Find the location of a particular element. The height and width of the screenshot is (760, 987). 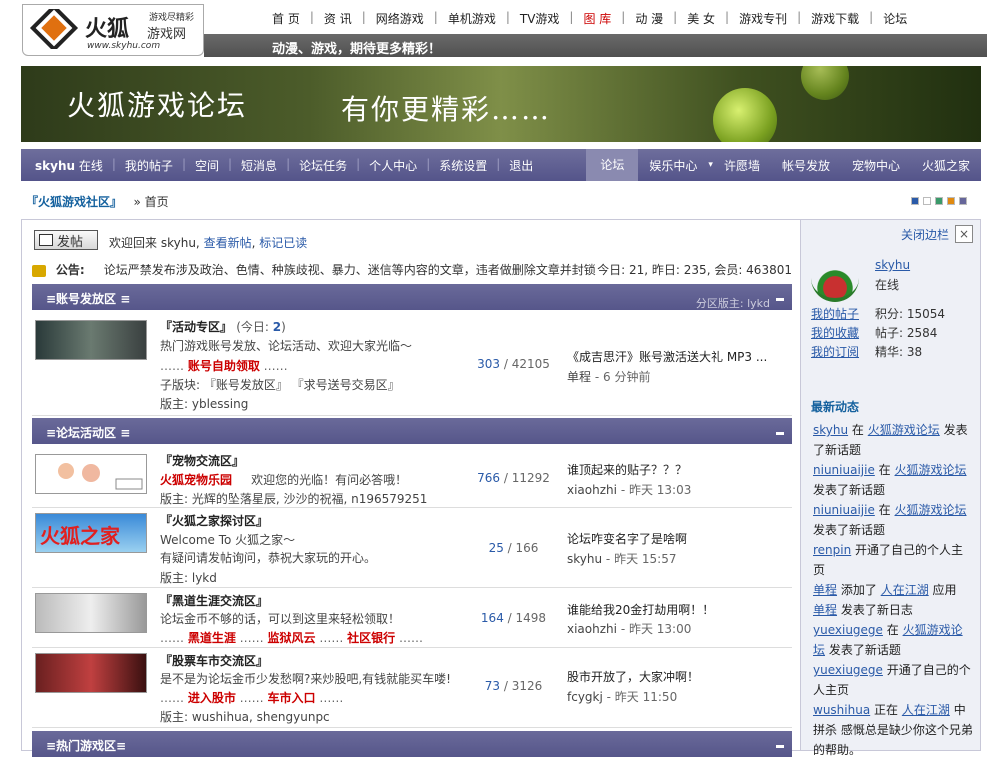

forum-link: 账号自助领取 is located at coordinates (224, 366).